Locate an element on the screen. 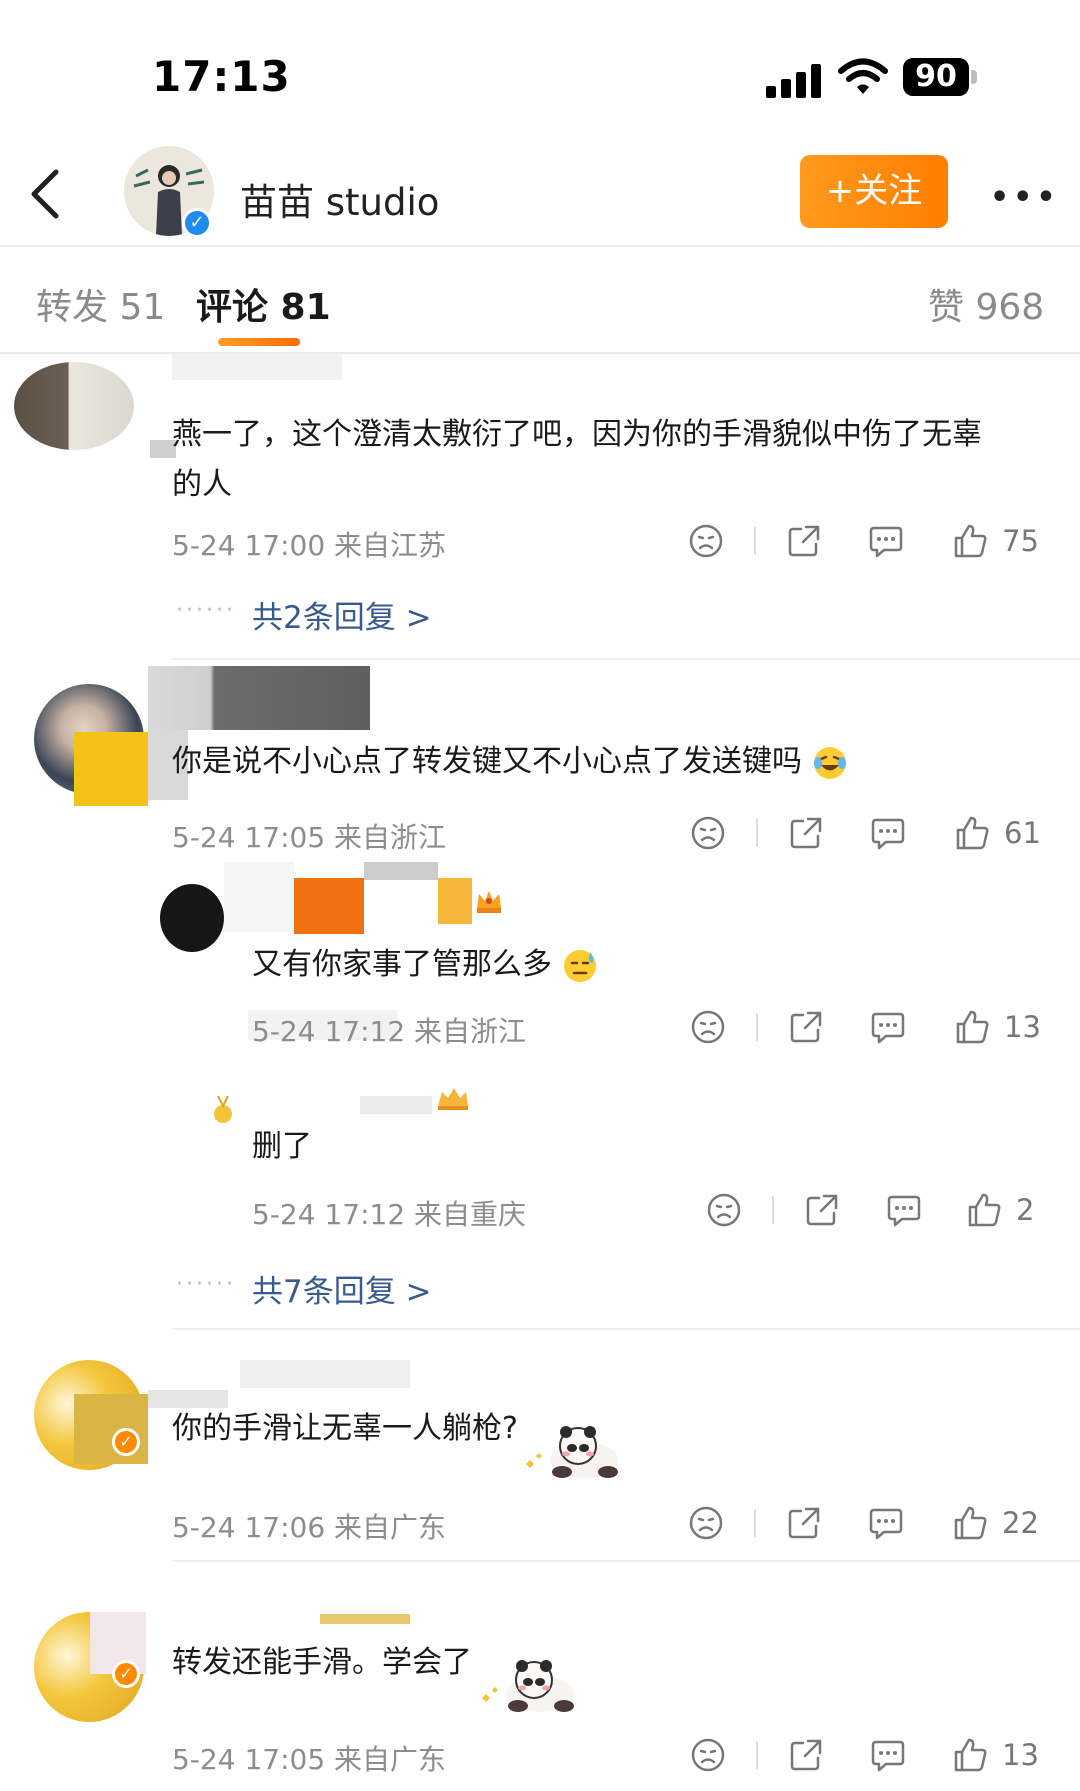 The image size is (1080, 1791). comment-actions: 75 is located at coordinates (863, 541).